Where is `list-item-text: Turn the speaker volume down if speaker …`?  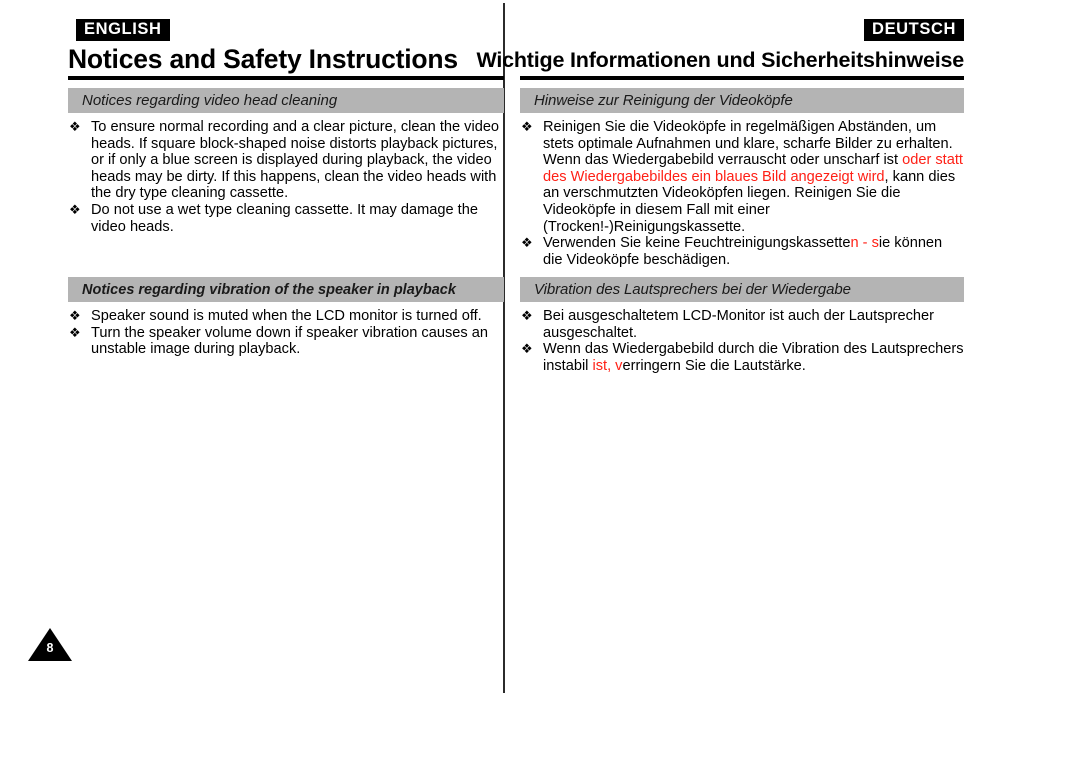 list-item-text: Turn the speaker volume down if speaker … is located at coordinates (289, 341).